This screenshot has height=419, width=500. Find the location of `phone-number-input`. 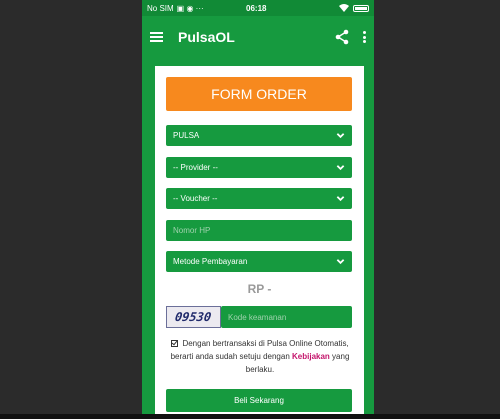

phone-number-input is located at coordinates (259, 230).